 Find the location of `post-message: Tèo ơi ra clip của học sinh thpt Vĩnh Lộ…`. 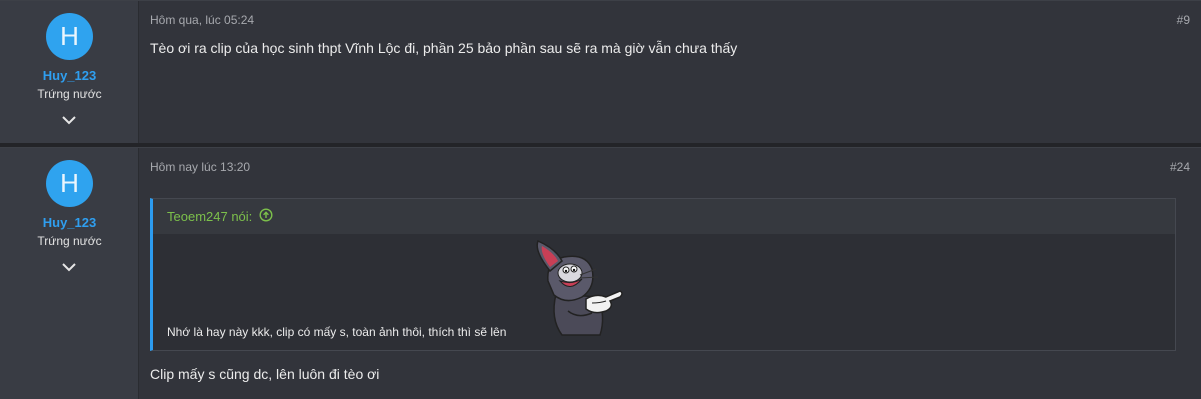

post-message: Tèo ơi ra clip của học sinh thpt Vĩnh Lộ… is located at coordinates (444, 48).